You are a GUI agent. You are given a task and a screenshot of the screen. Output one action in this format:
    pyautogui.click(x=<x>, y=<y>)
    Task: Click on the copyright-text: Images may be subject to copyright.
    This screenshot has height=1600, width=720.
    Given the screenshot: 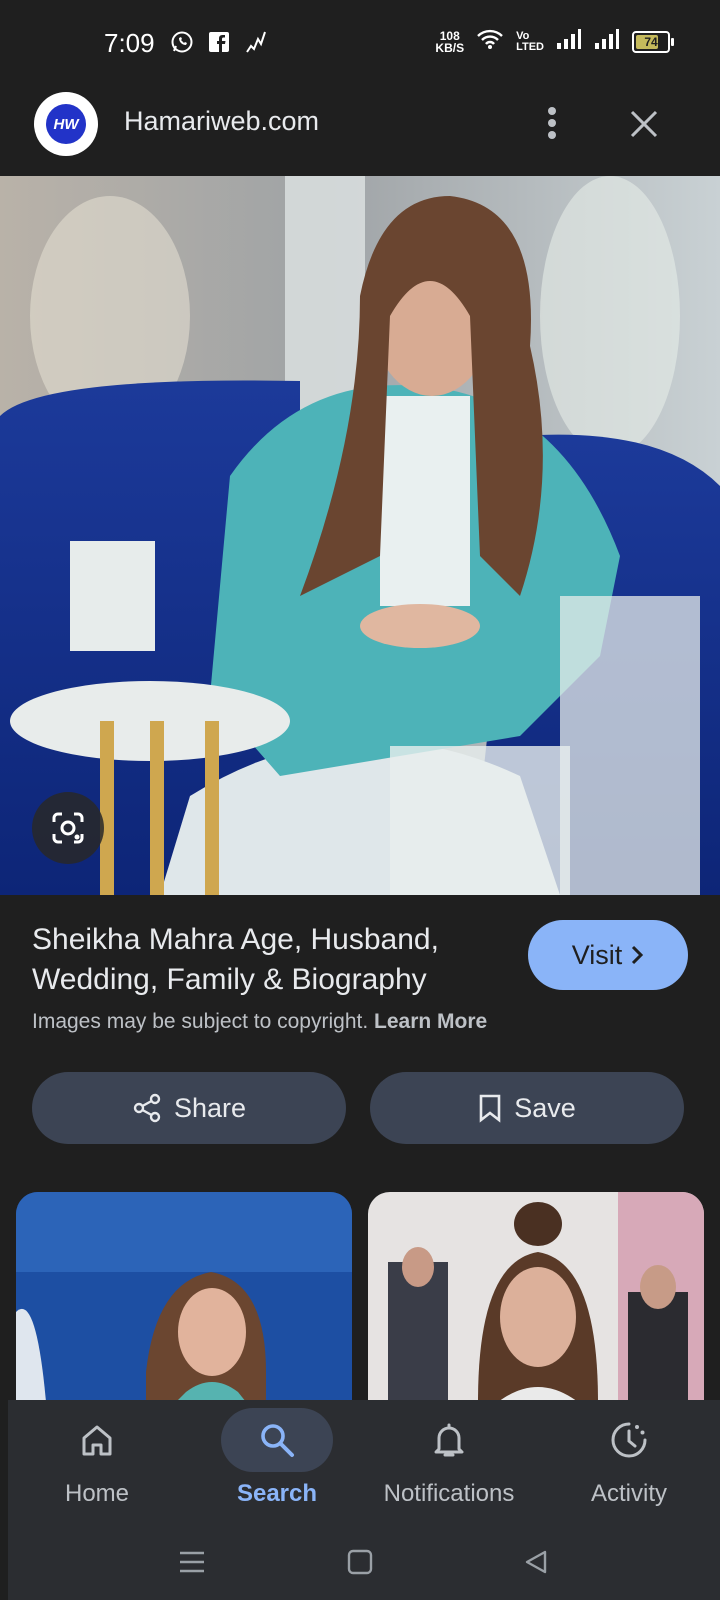 What is the action you would take?
    pyautogui.click(x=200, y=1021)
    